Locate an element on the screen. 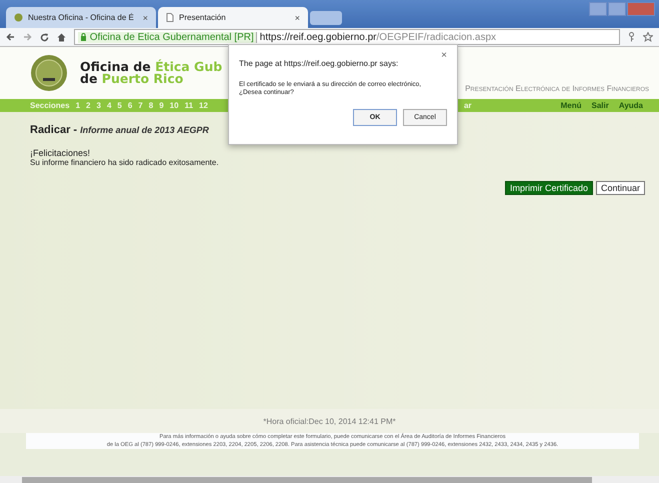 This screenshot has height=483, width=659. menu-link: Salir is located at coordinates (600, 105).